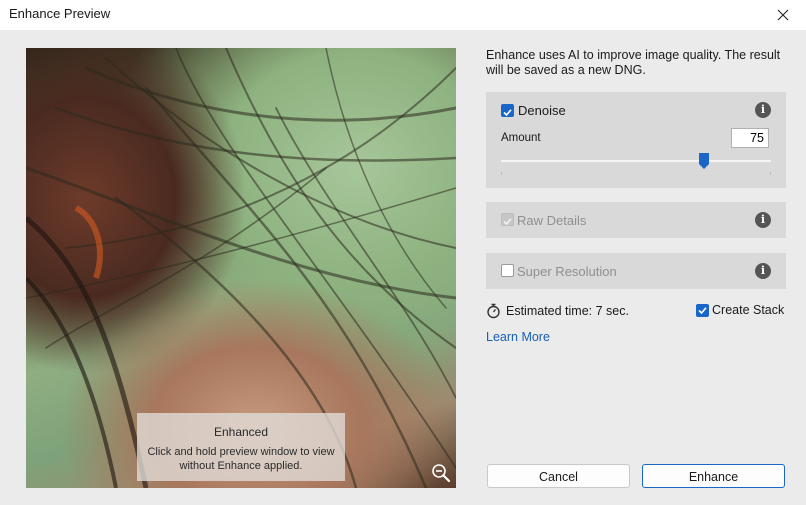  I want to click on estimate-row: Estimated time: 7 sec., so click(557, 311).